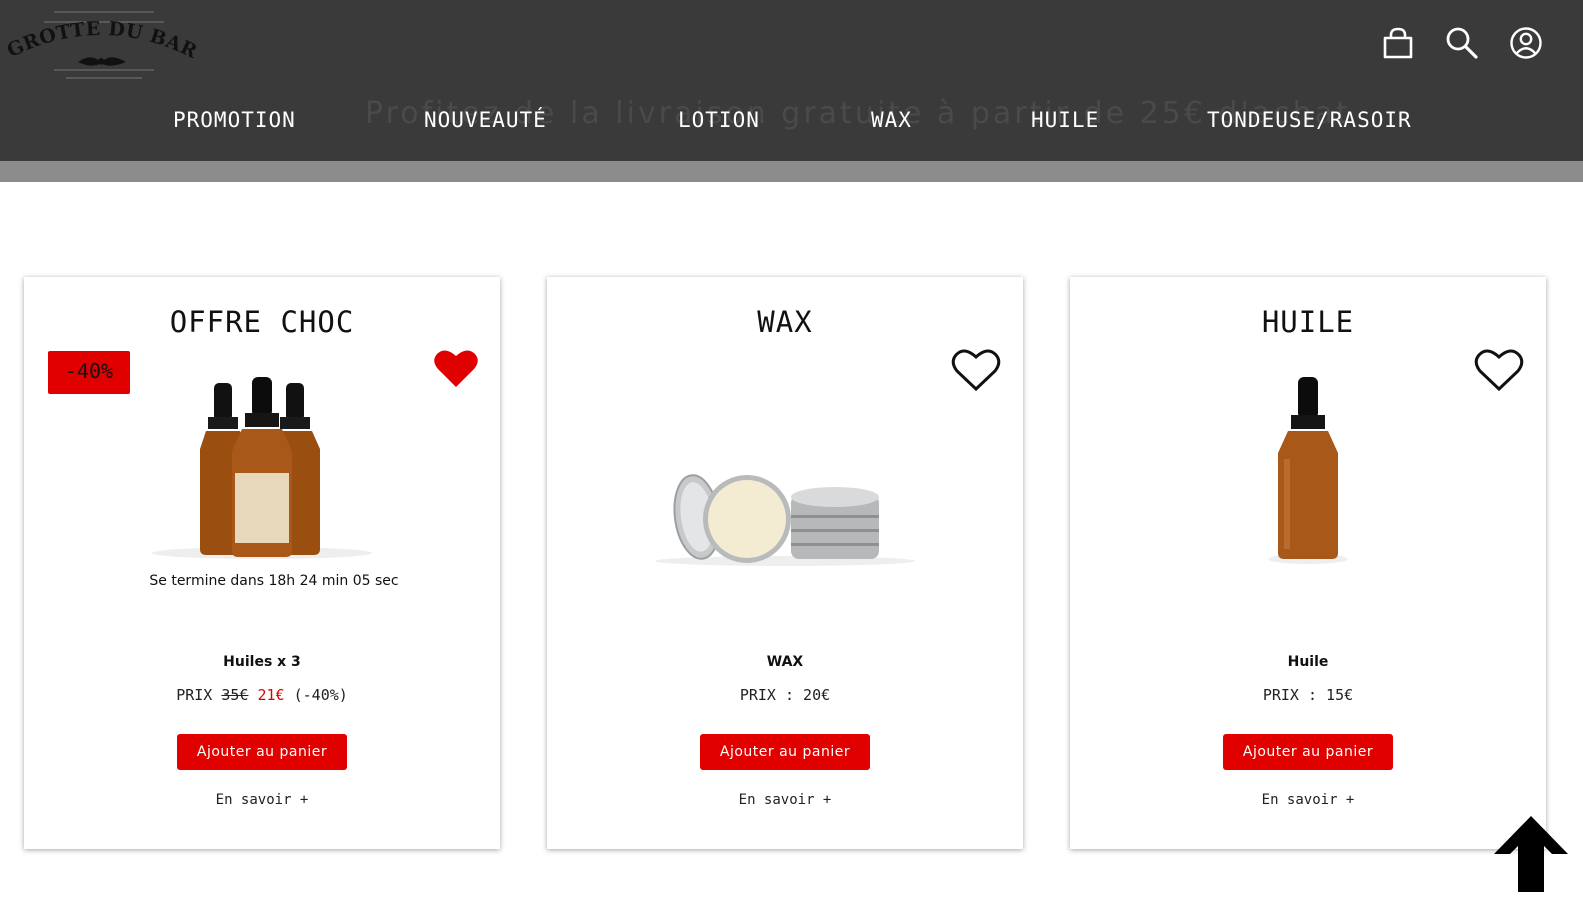 The height and width of the screenshot is (901, 1583). Describe the element at coordinates (485, 120) in the screenshot. I see `nav-item-nouveaute: NOUVEAUTÉ` at that location.